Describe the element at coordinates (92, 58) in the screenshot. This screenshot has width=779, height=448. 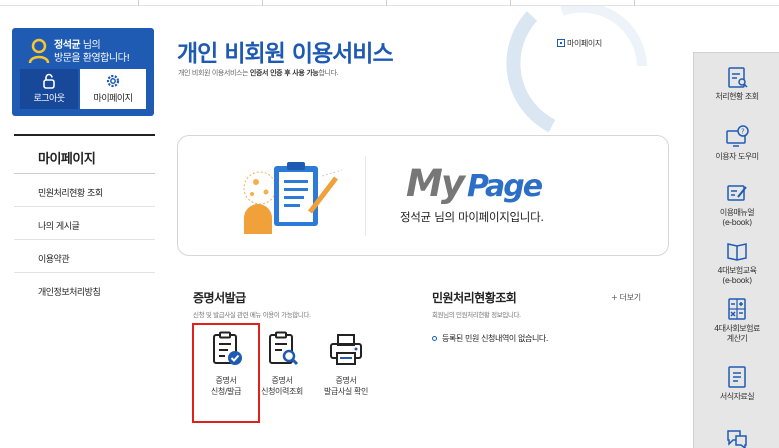
I see `welcome-message: 방문을 환영합니다!` at that location.